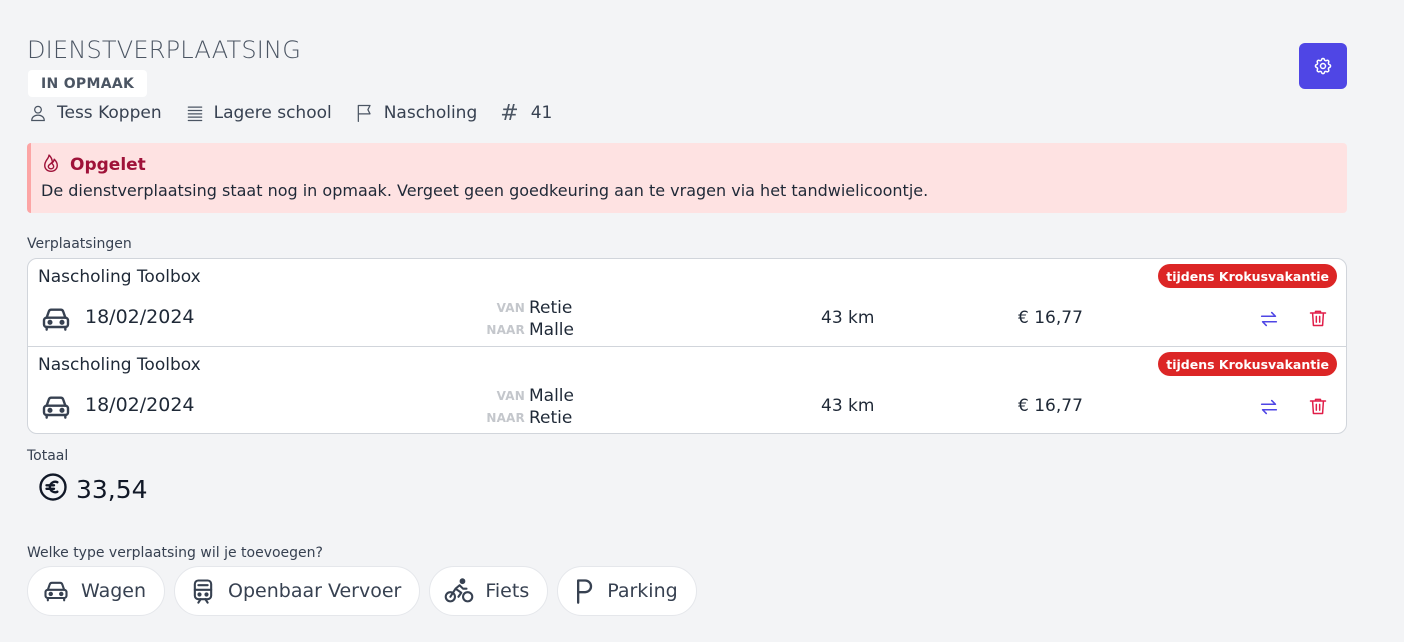 The image size is (1404, 642). What do you see at coordinates (543, 319) in the screenshot?
I see `trip-route: VAN Retie NAAR Malle` at bounding box center [543, 319].